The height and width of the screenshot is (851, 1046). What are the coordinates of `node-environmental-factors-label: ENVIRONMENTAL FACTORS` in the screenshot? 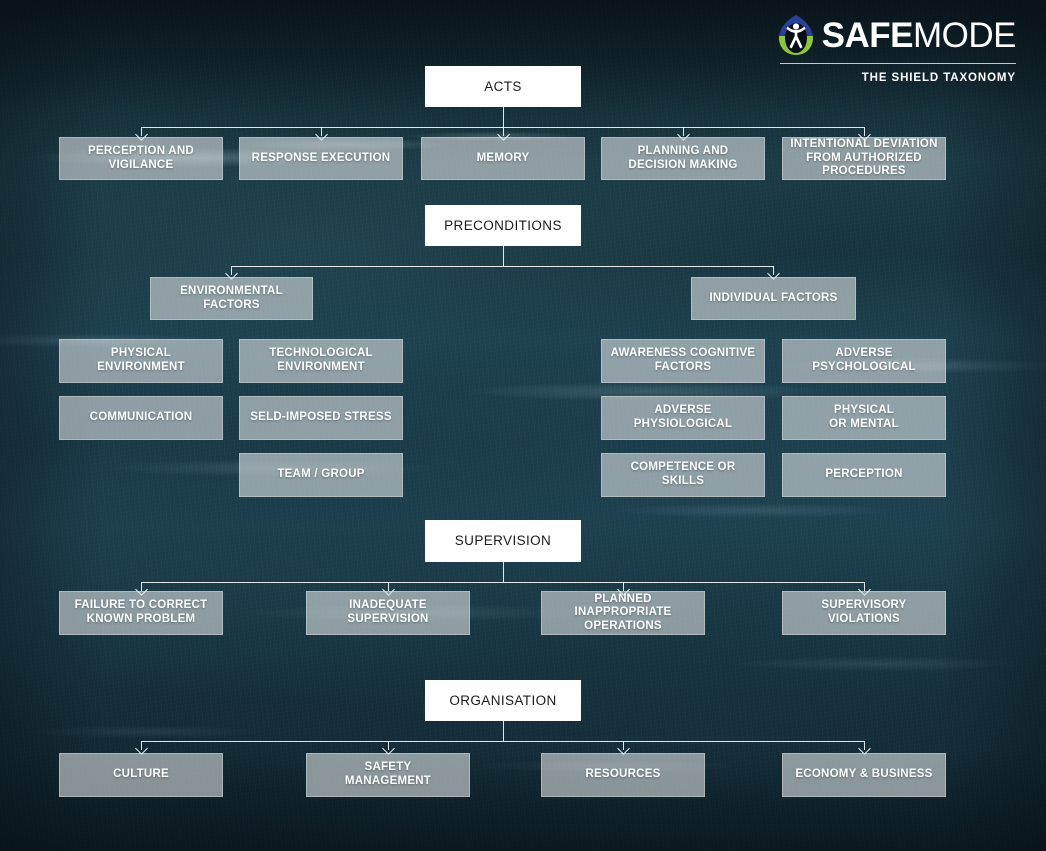 It's located at (231, 297).